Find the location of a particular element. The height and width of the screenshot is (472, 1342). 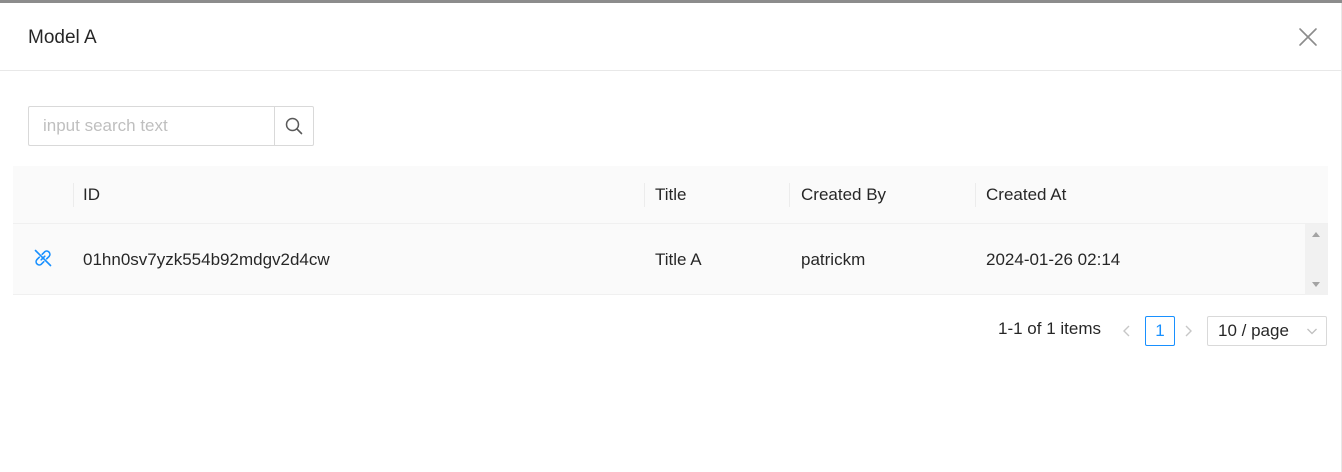

close-icon is located at coordinates (1308, 37).